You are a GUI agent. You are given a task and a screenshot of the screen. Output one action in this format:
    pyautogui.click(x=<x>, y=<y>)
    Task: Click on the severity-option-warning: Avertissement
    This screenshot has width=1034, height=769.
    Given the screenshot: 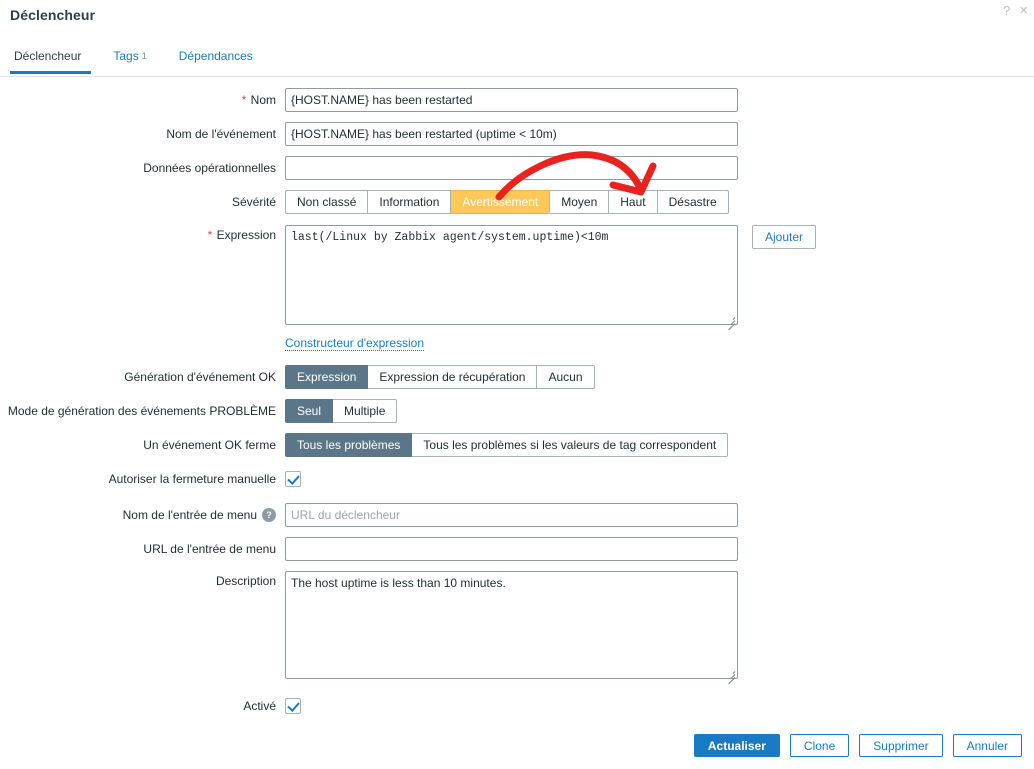 What is the action you would take?
    pyautogui.click(x=501, y=202)
    